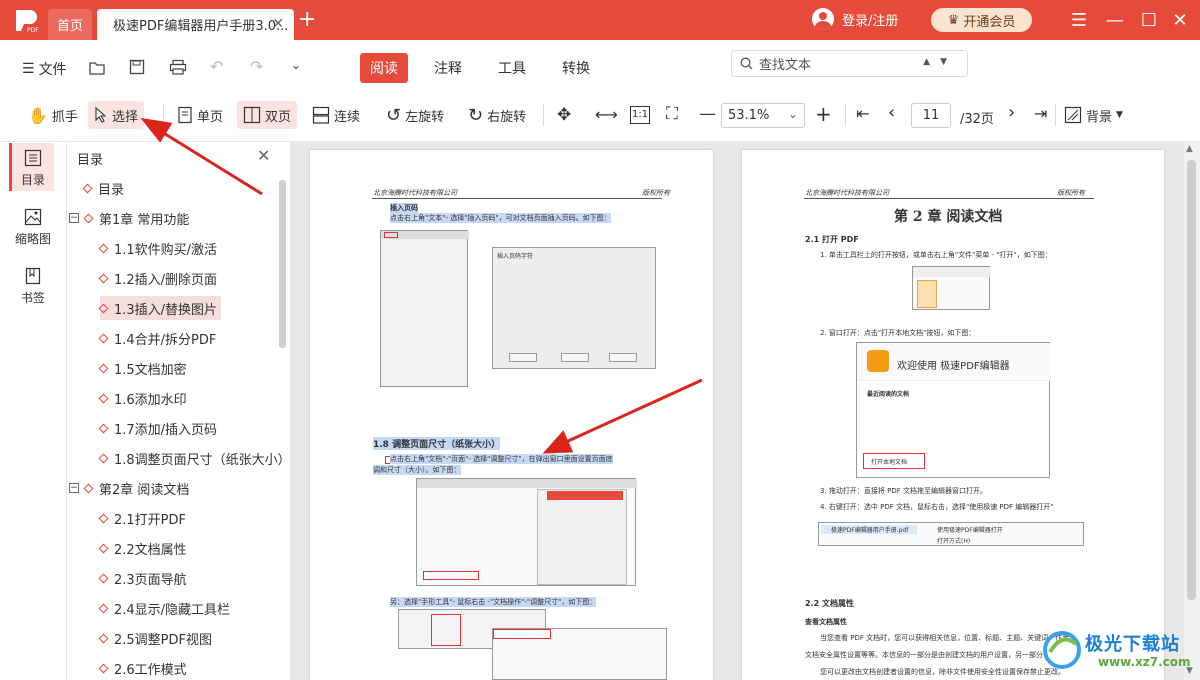  Describe the element at coordinates (1189, 149) in the screenshot. I see `scroll-up-icon: ▲` at that location.